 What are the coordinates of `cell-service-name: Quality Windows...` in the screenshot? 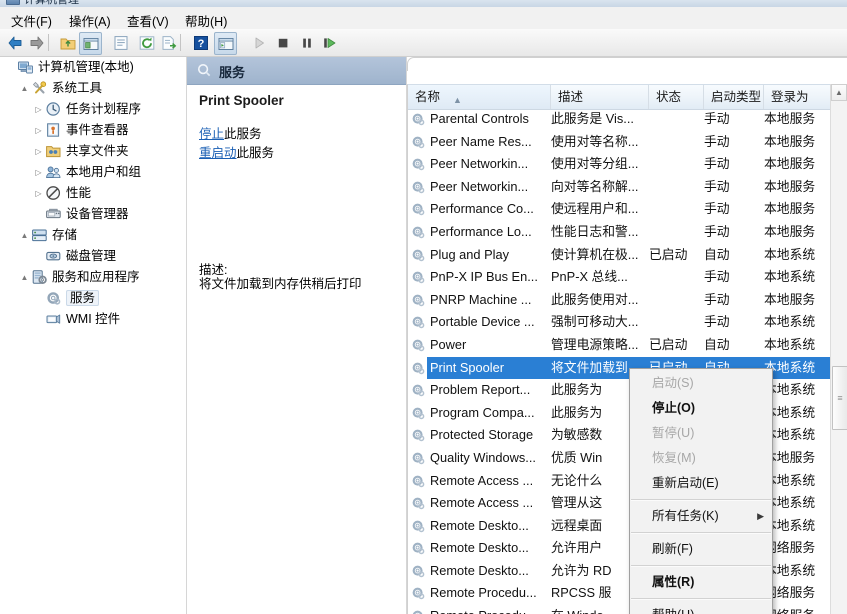 It's located at (483, 457).